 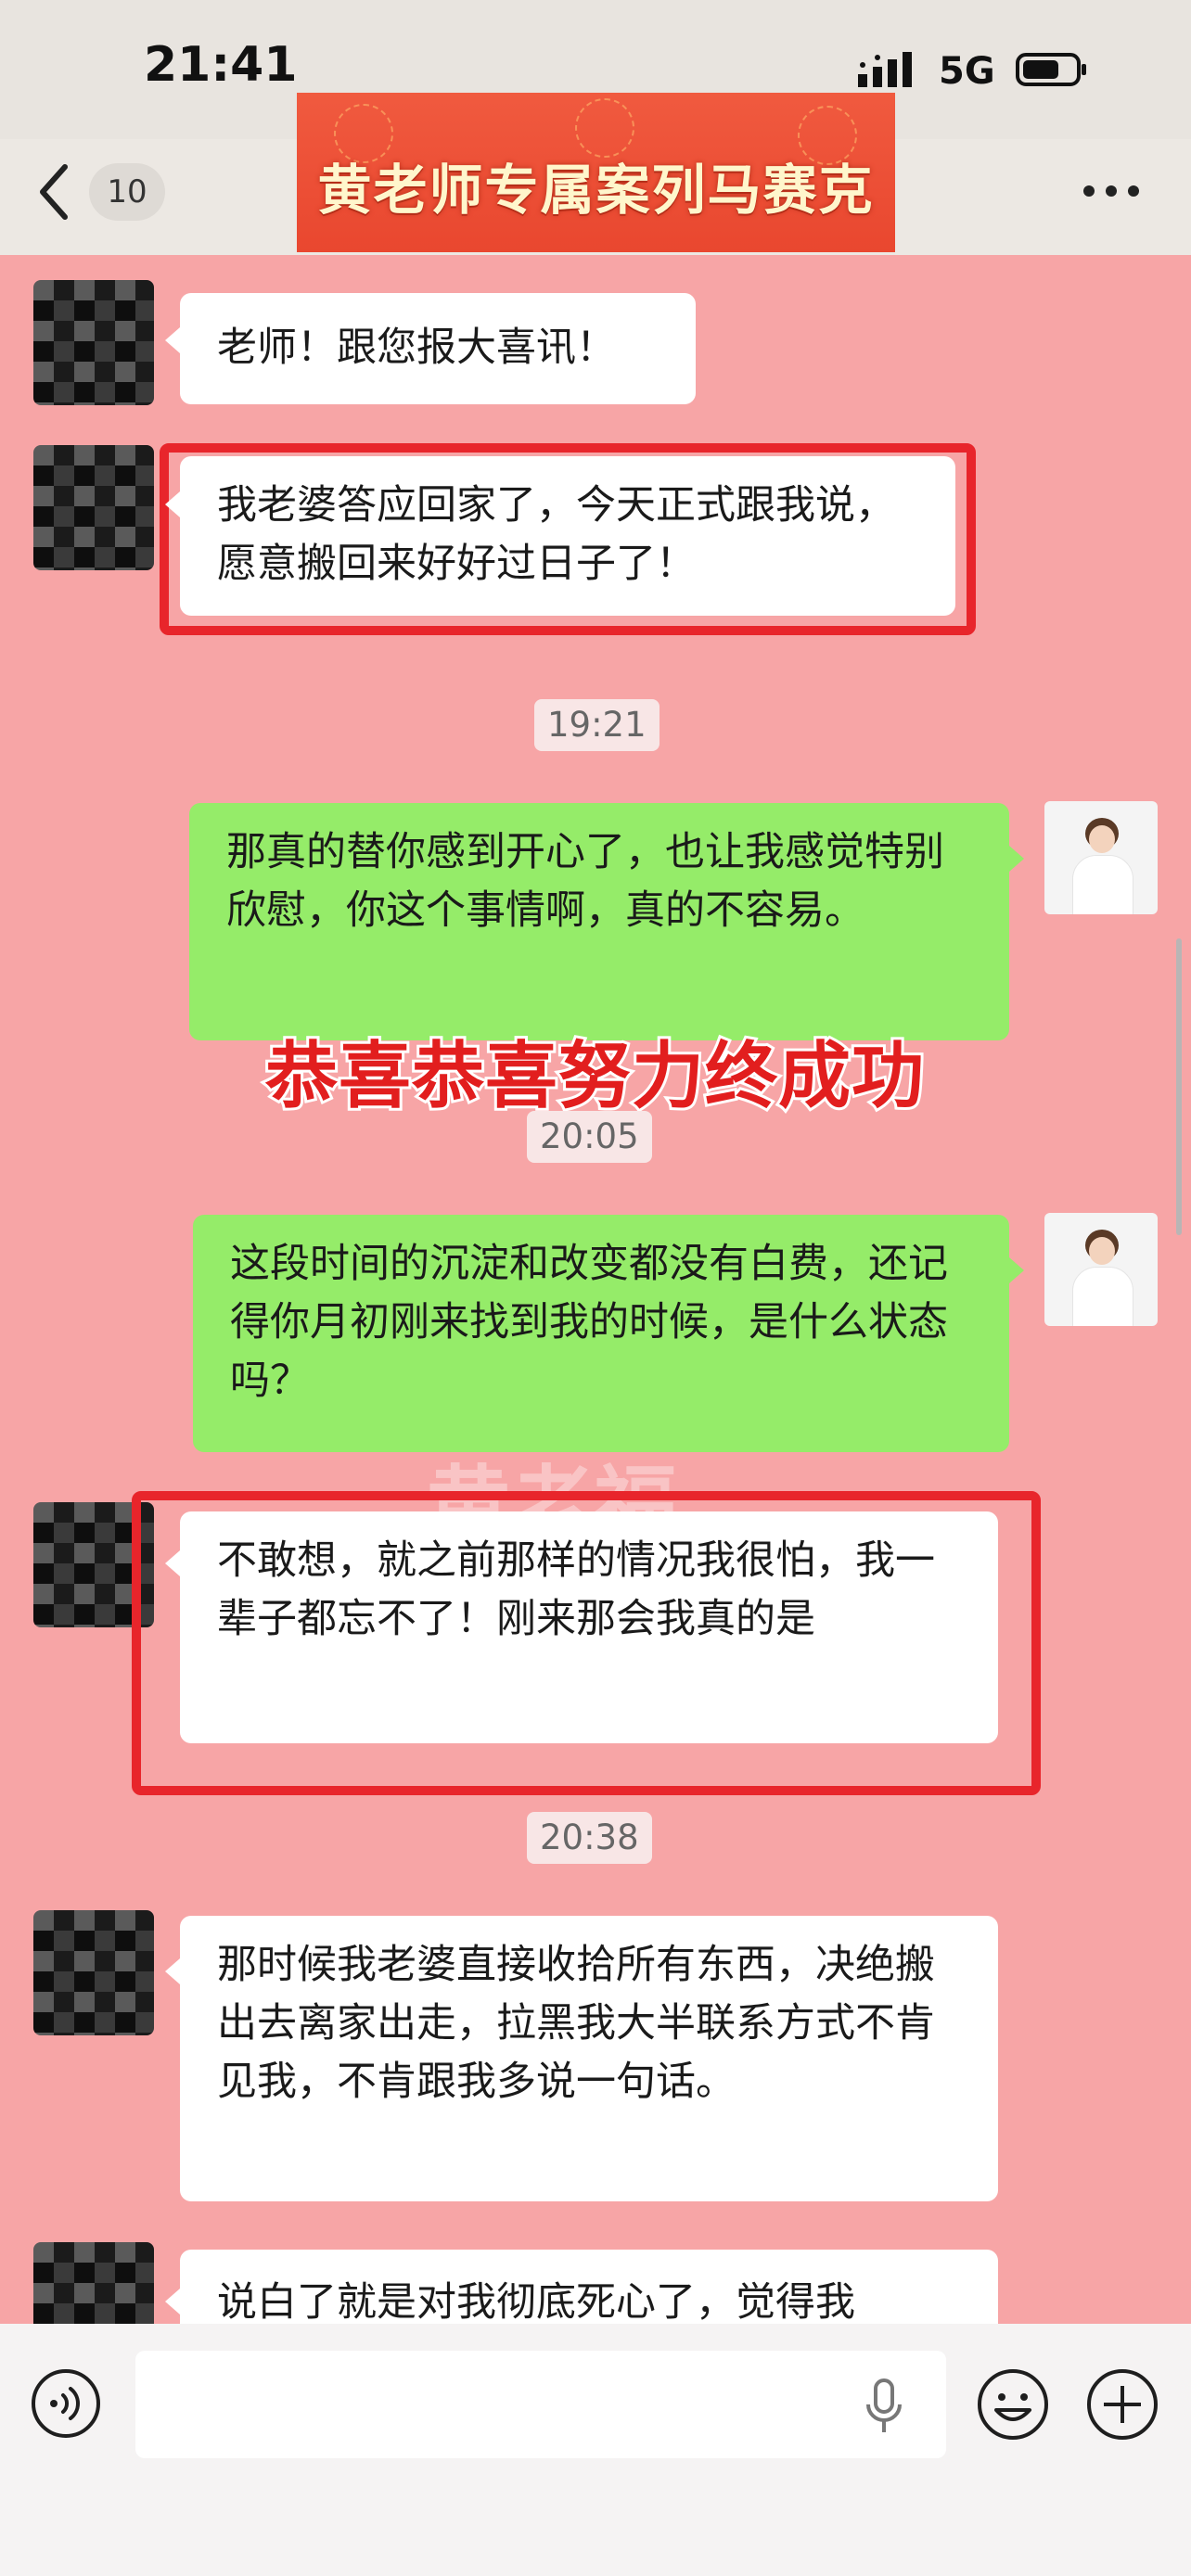 I want to click on message-bubble-sent: 这段时间的沉淀和改变都没有白费，还记得你月初刚来找到我的时候，是什么状态吗？, so click(x=601, y=1333).